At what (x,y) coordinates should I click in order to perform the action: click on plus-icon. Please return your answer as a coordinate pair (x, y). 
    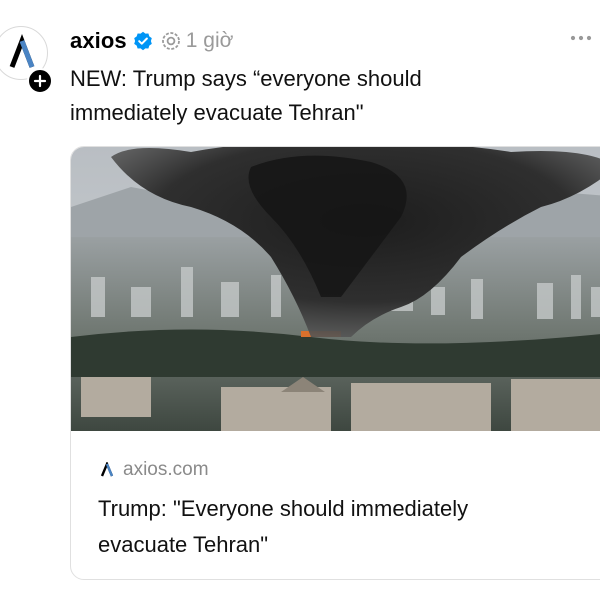
    Looking at the image, I should click on (40, 81).